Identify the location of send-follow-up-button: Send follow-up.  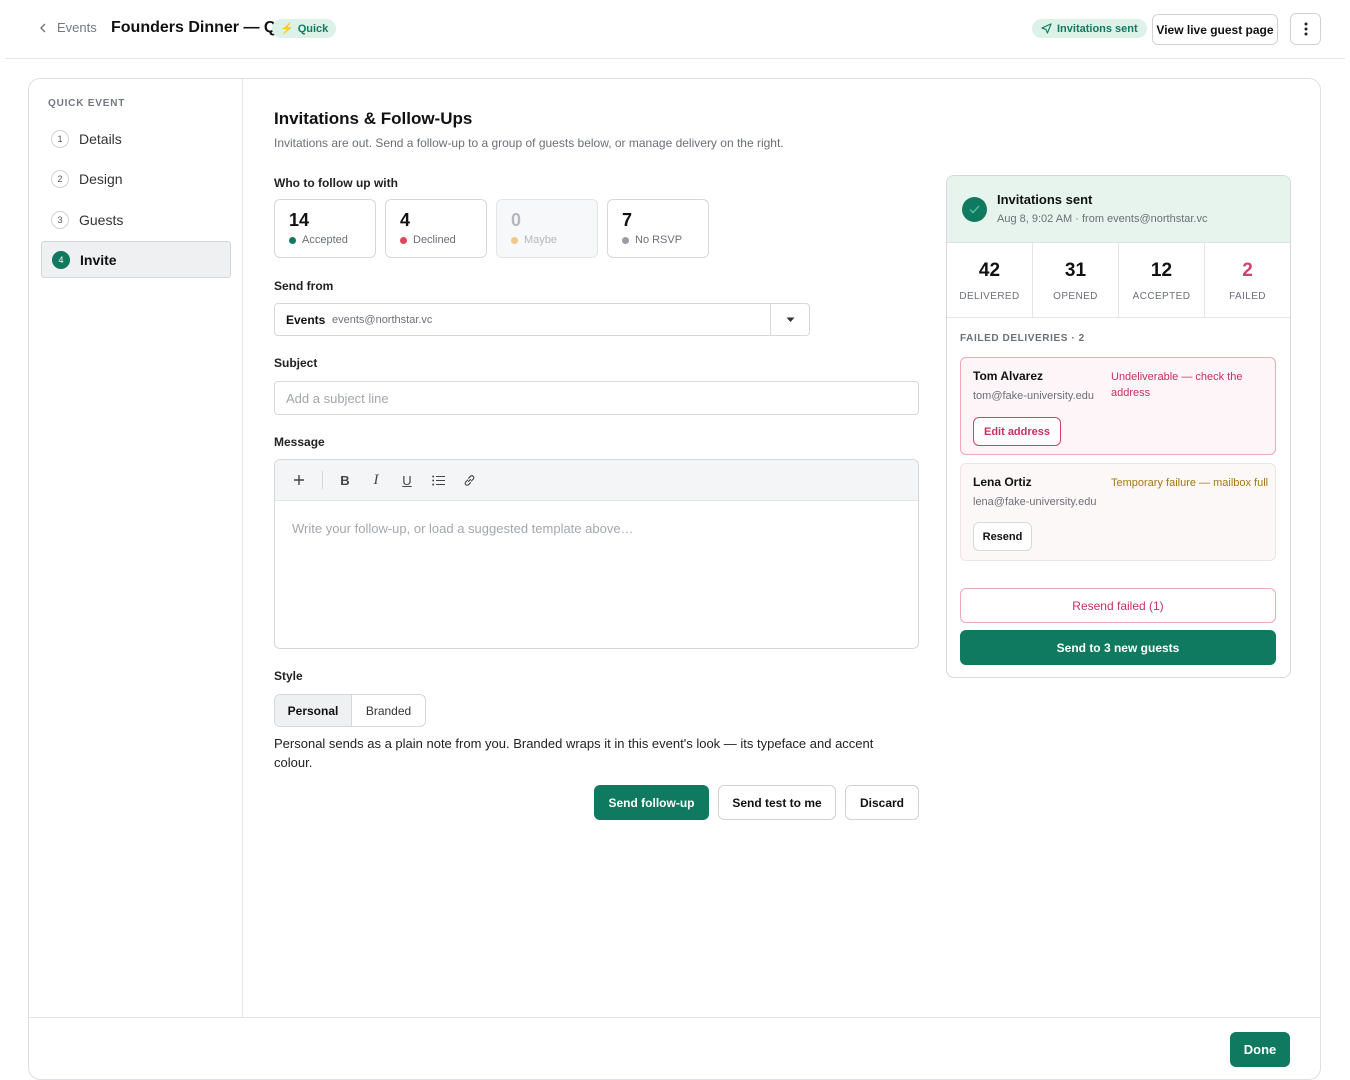
(651, 802).